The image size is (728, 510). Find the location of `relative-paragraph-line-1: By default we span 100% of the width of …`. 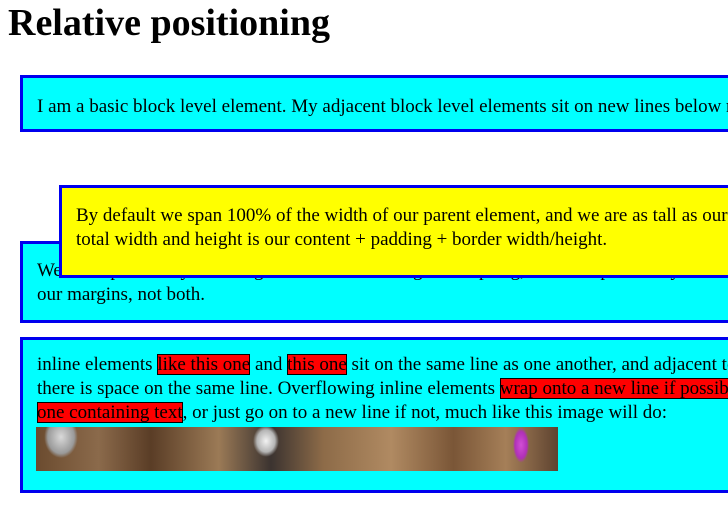

relative-paragraph-line-1: By default we span 100% of the width of … is located at coordinates (402, 215).